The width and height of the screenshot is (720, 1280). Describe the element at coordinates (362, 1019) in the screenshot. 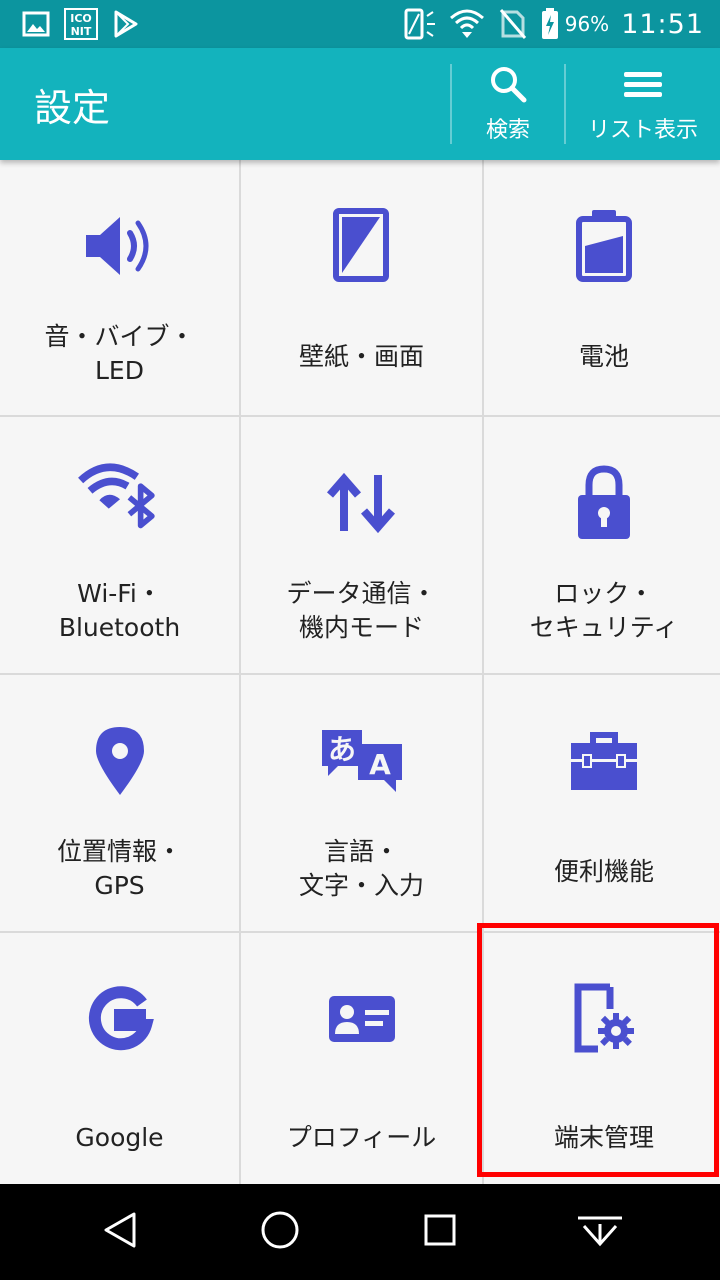

I see `profile-card-icon` at that location.